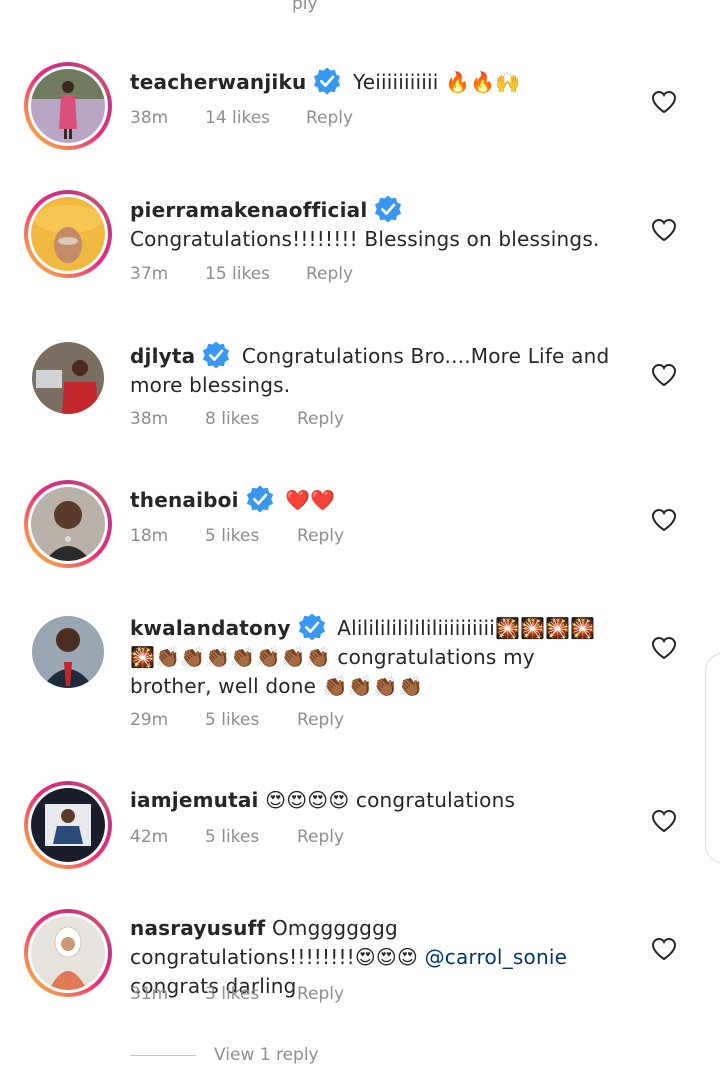  Describe the element at coordinates (149, 274) in the screenshot. I see `comment-time: 37m` at that location.